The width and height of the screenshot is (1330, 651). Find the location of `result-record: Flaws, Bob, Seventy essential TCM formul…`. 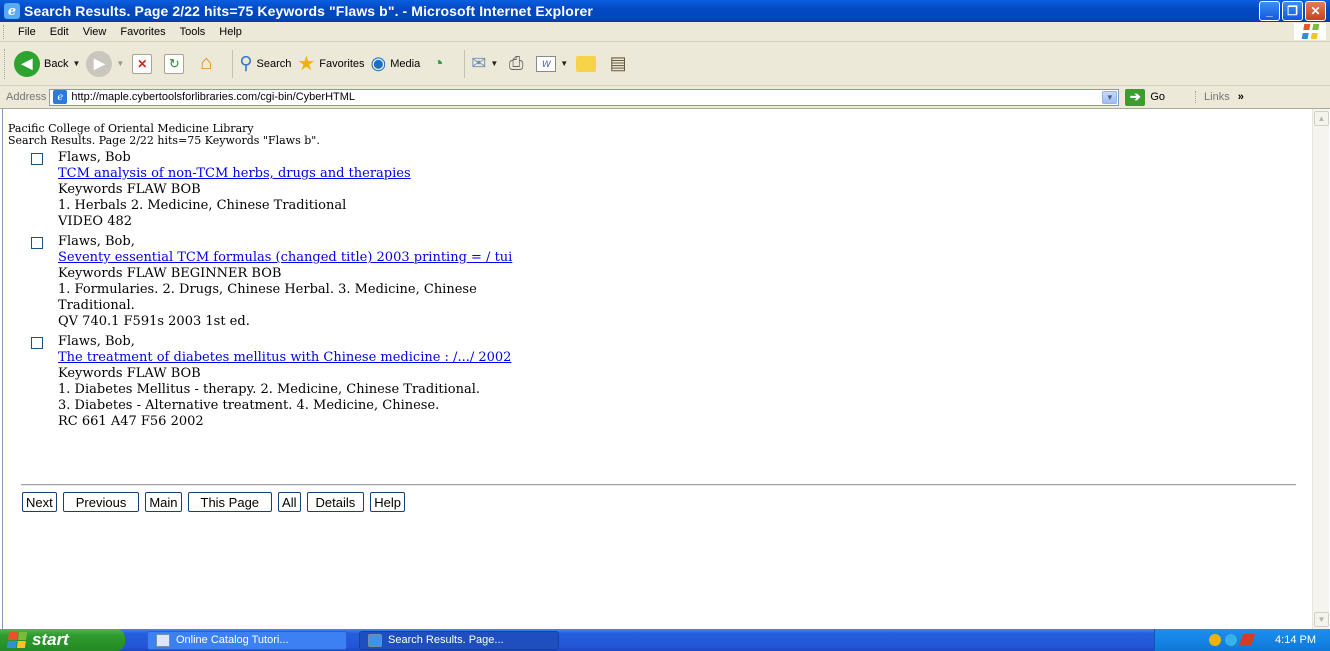

result-record: Flaws, Bob, Seventy essential TCM formul… is located at coordinates (331, 282).